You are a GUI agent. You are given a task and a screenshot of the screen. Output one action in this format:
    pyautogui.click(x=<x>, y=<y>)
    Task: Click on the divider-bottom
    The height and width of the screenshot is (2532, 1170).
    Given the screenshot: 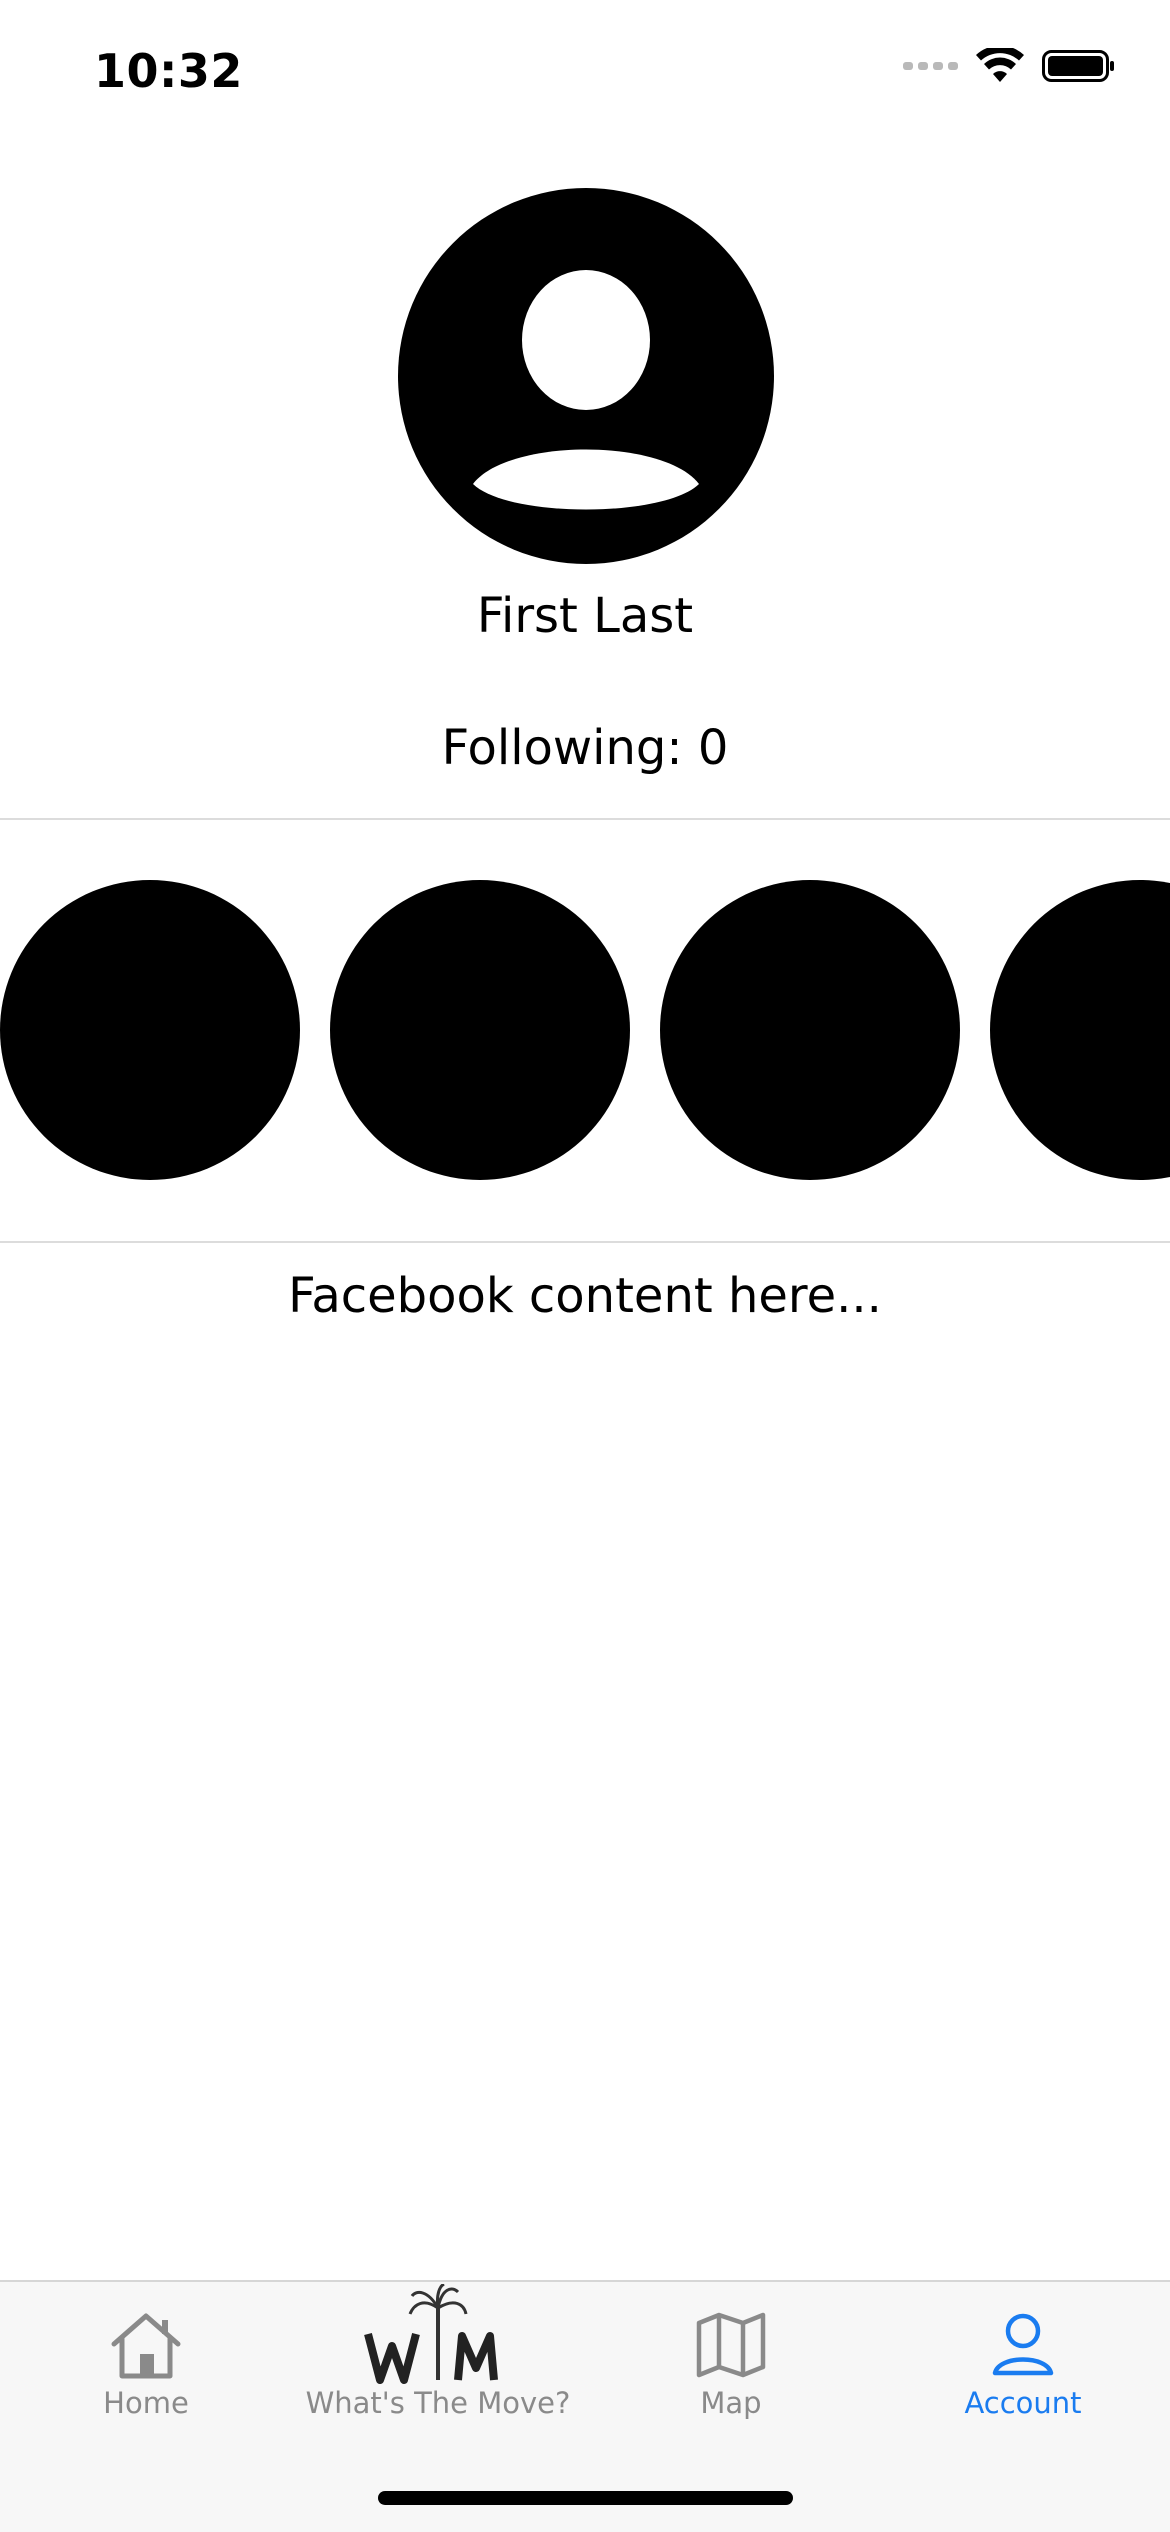 What is the action you would take?
    pyautogui.click(x=585, y=1242)
    